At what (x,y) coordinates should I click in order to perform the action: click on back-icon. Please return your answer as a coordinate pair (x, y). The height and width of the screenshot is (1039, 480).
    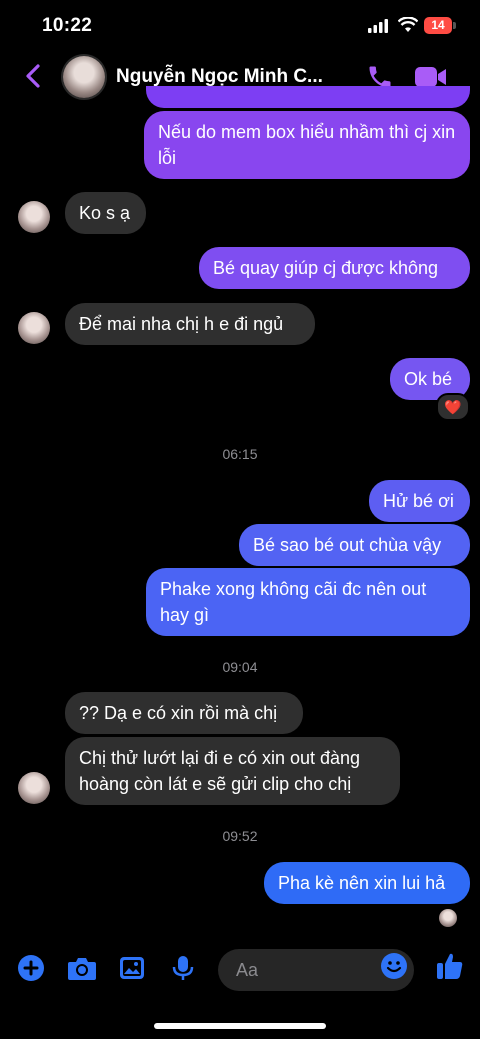
    Looking at the image, I should click on (33, 76).